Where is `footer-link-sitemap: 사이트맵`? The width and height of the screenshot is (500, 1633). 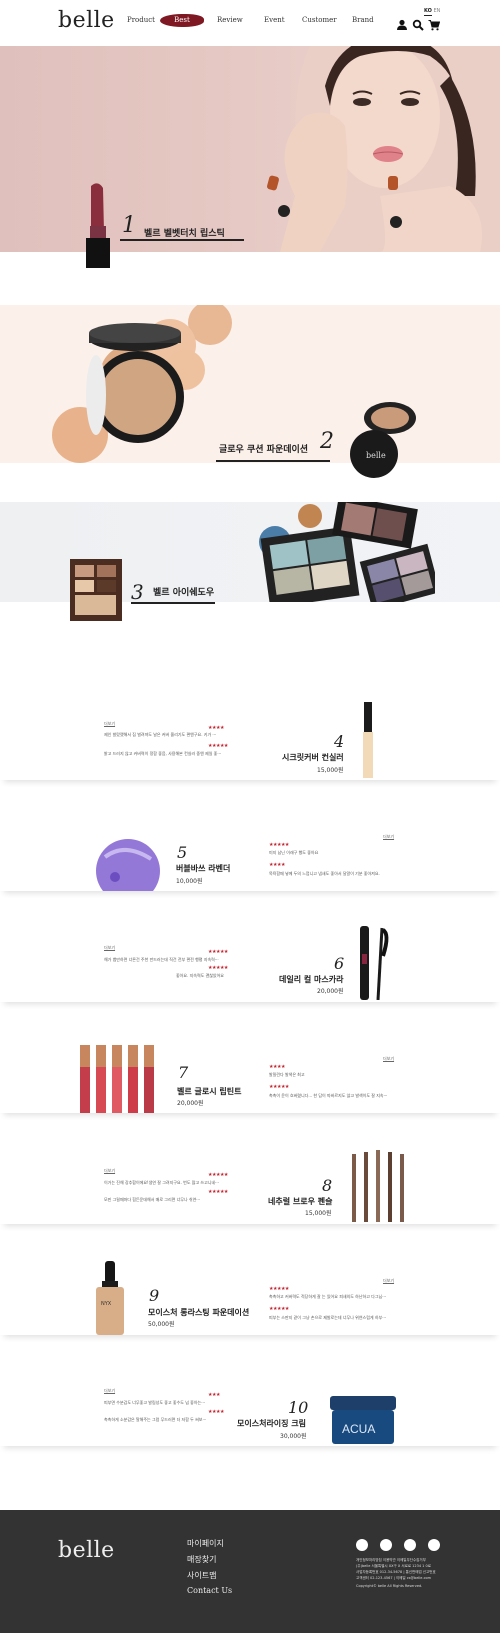
footer-link-sitemap: 사이트맵 is located at coordinates (201, 1575).